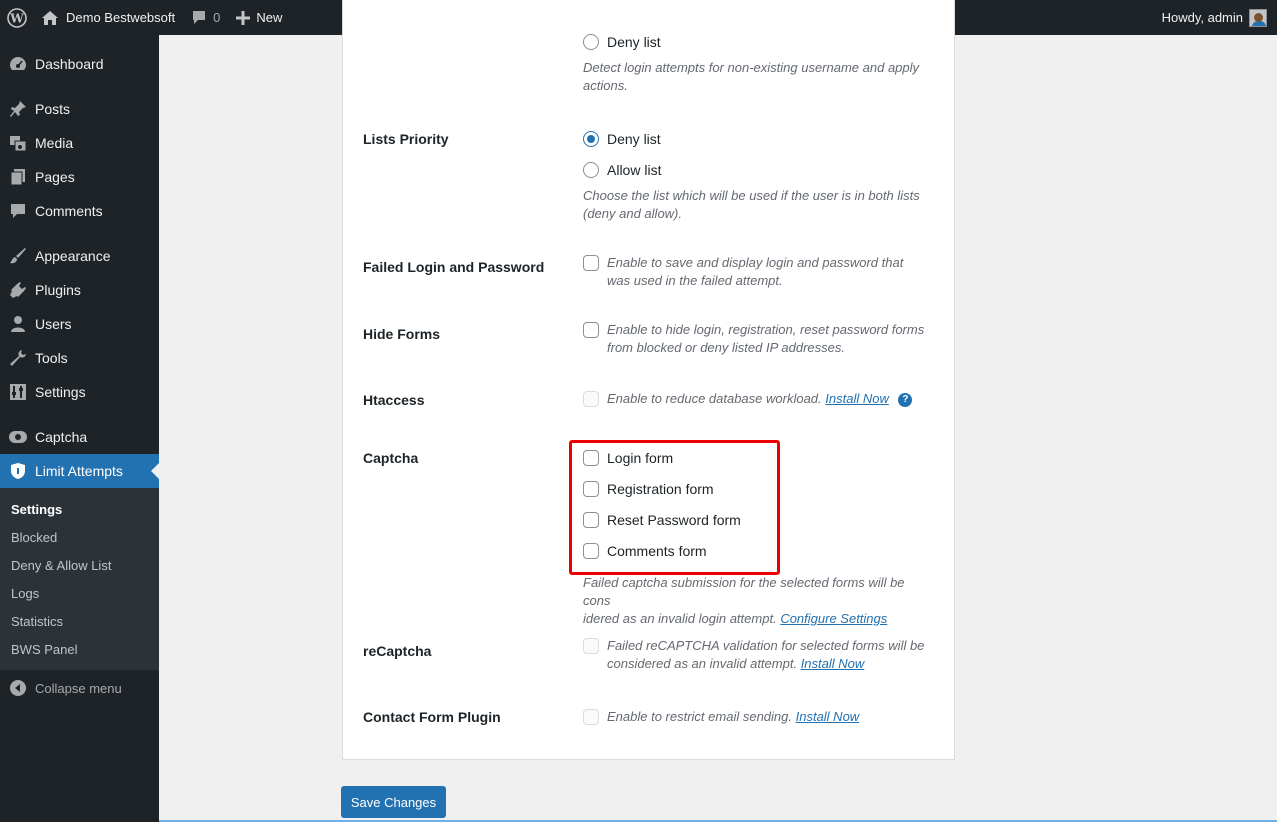 This screenshot has height=822, width=1277. Describe the element at coordinates (17, 688) in the screenshot. I see `collapse-arrow-icon` at that location.